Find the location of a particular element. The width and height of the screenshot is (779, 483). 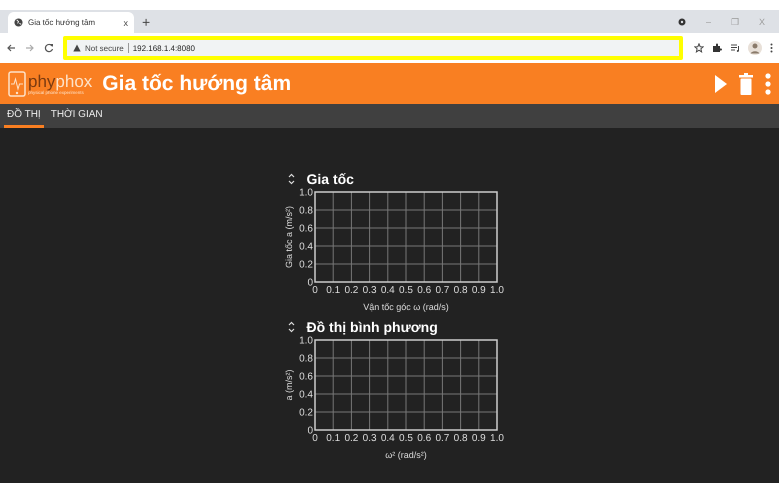

graph-title: Đồ thị bình phương is located at coordinates (372, 327).